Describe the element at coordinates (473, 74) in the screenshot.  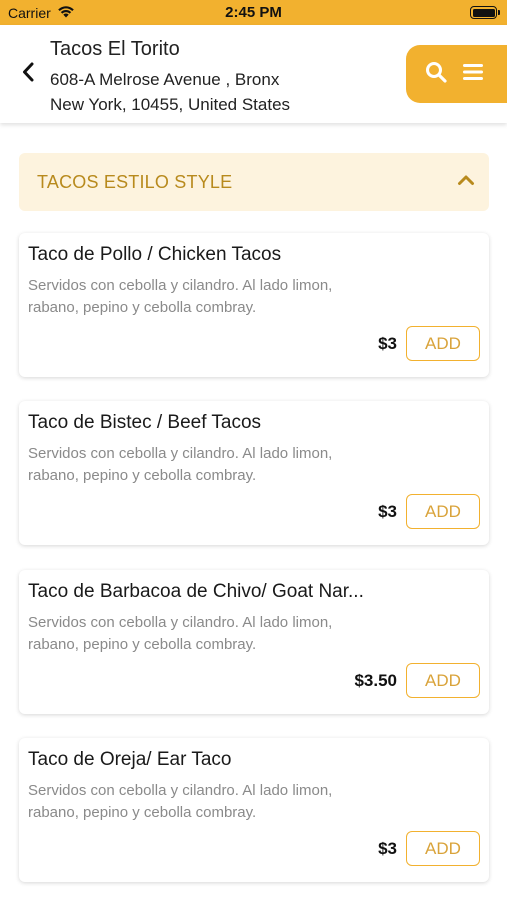
I see `hamburger-menu-icon` at that location.